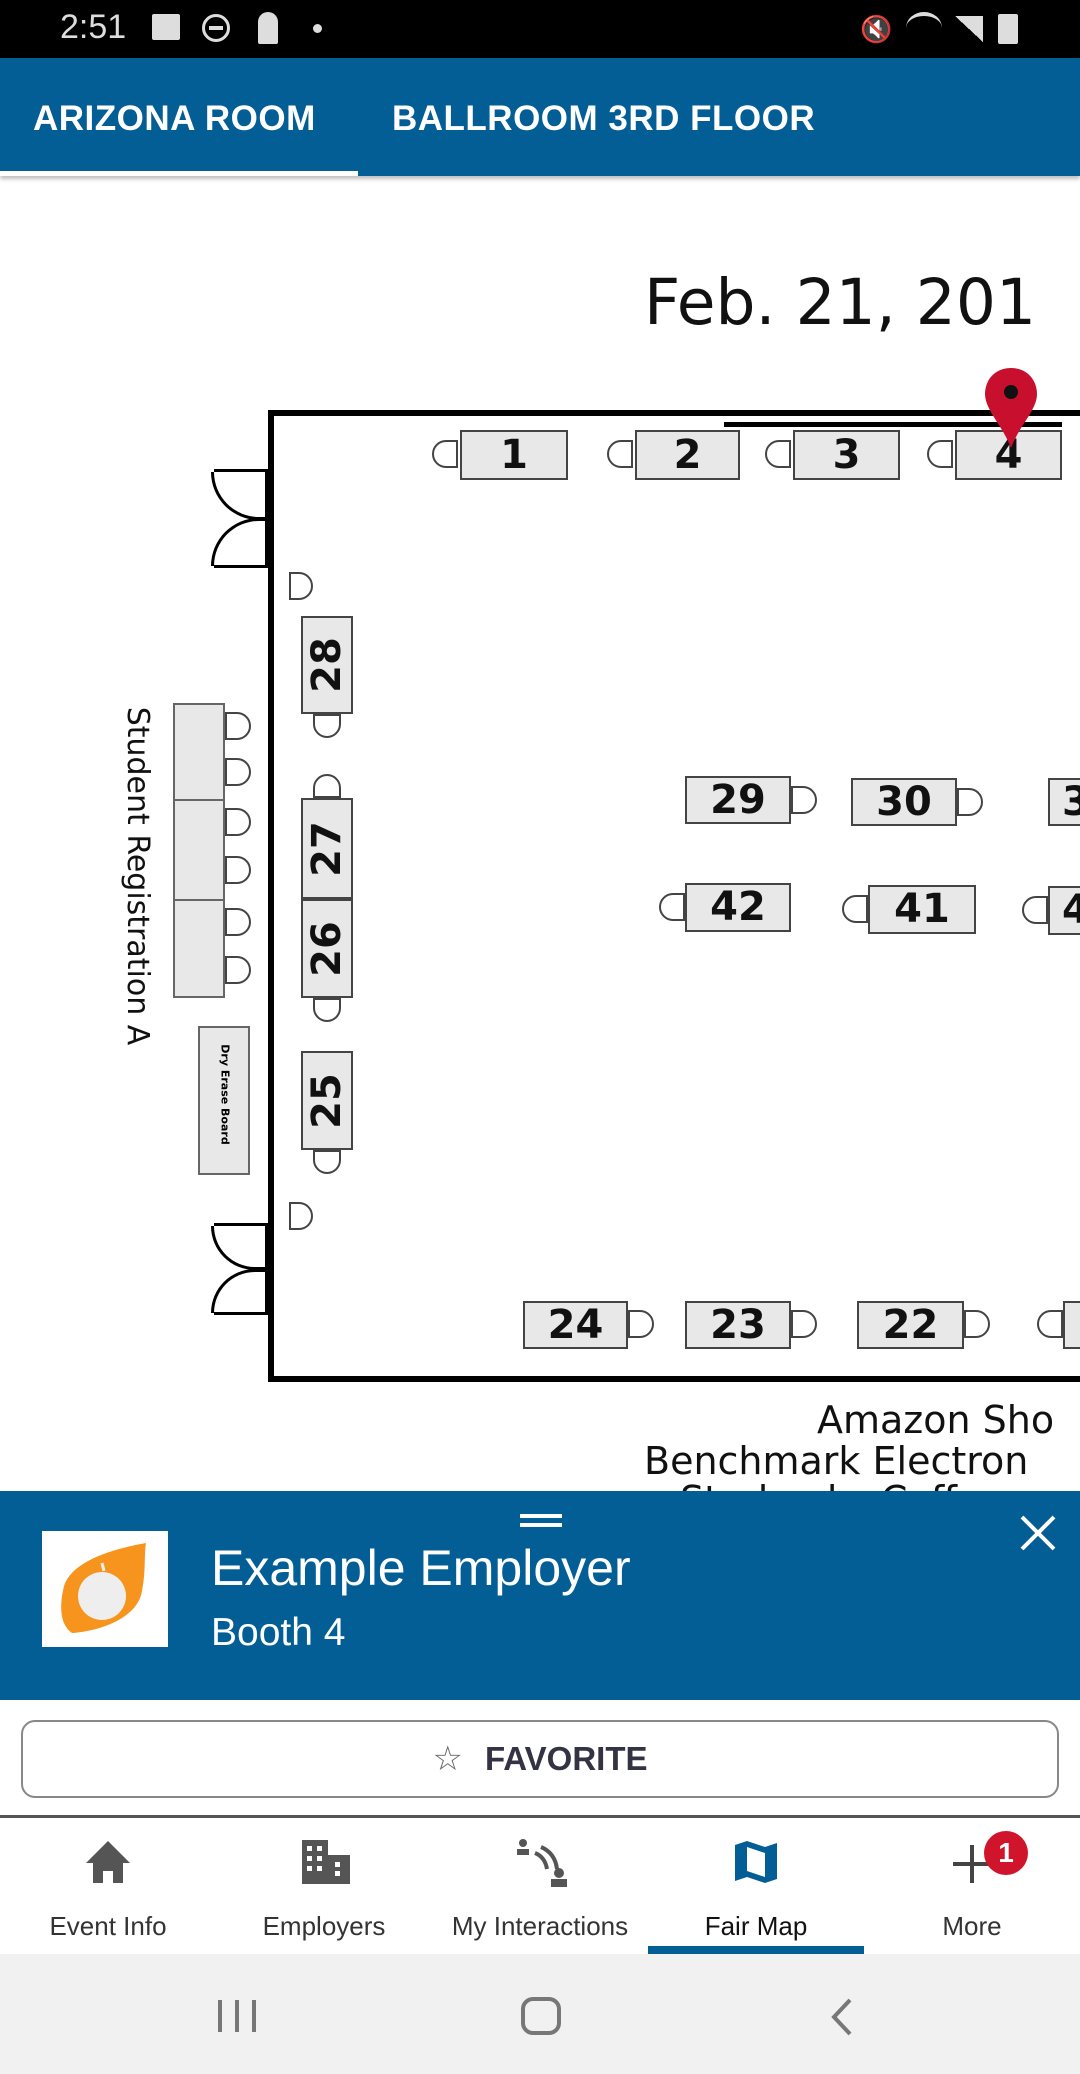 Image resolution: width=1080 pixels, height=2074 pixels. I want to click on booth-1: 1, so click(514, 455).